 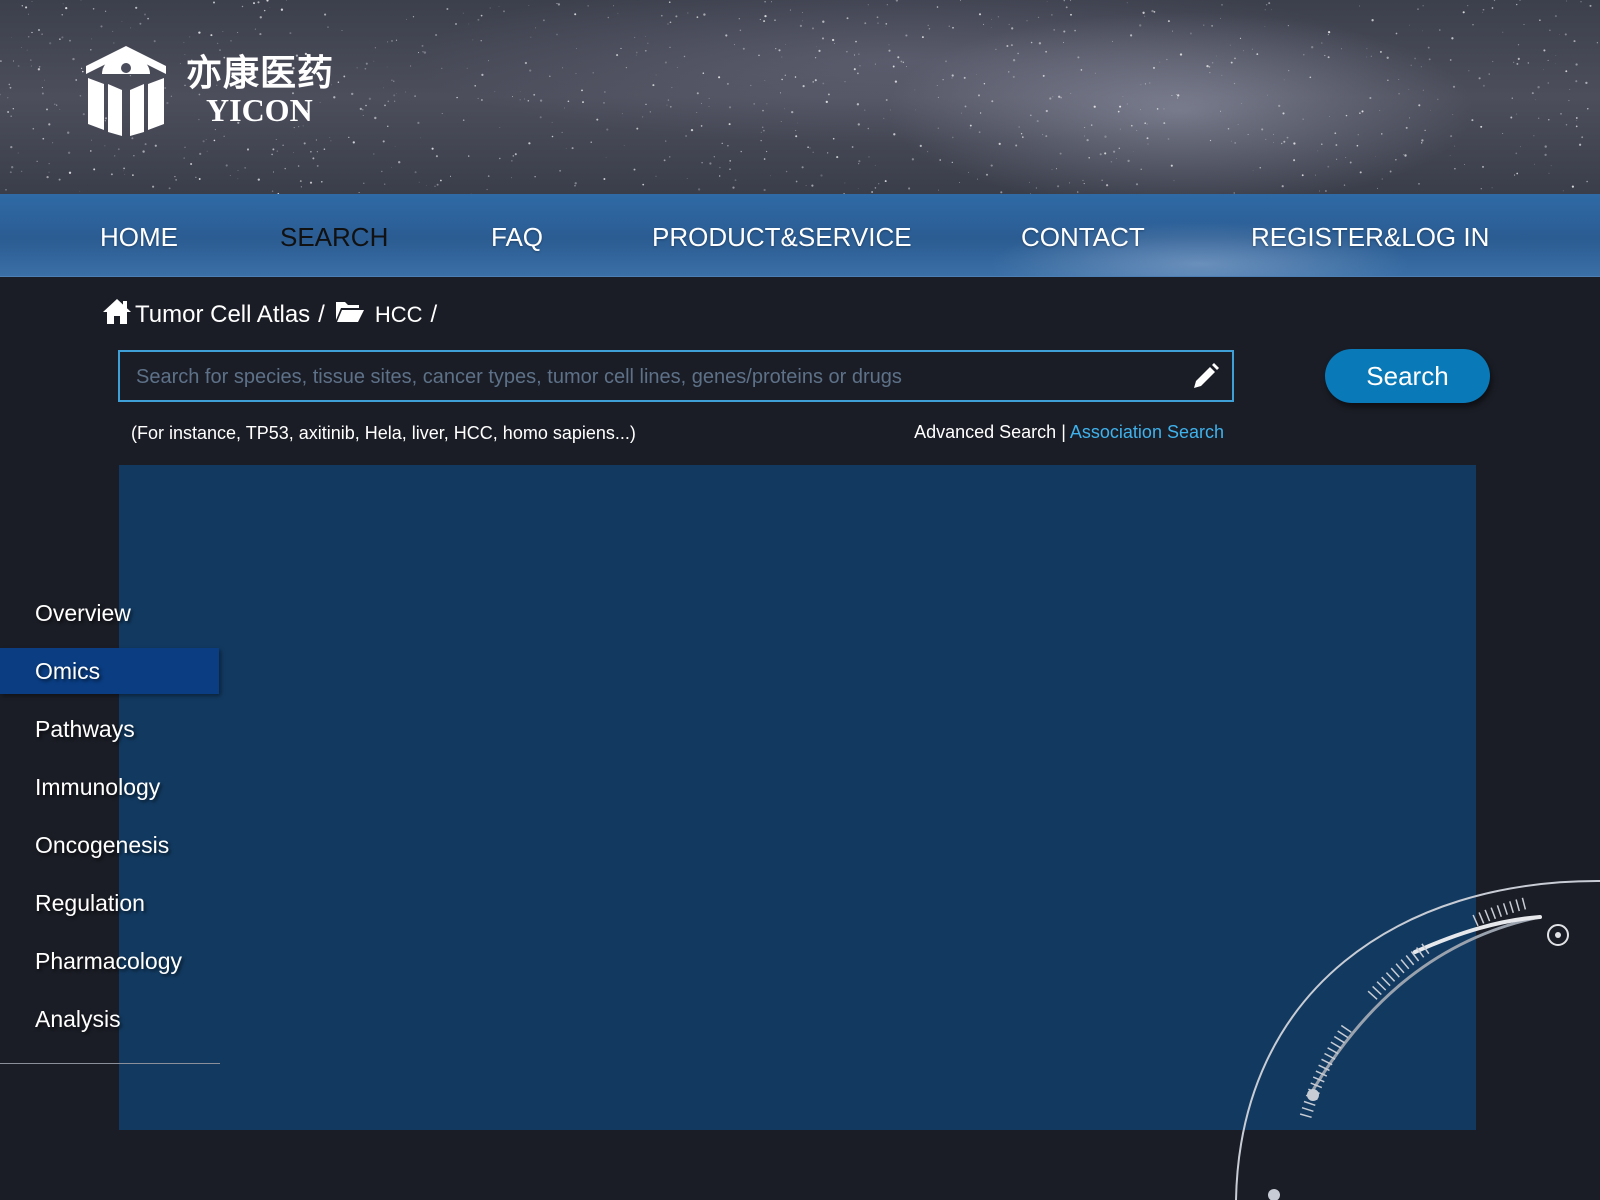 I want to click on yicon-logo-icon, so click(x=126, y=91).